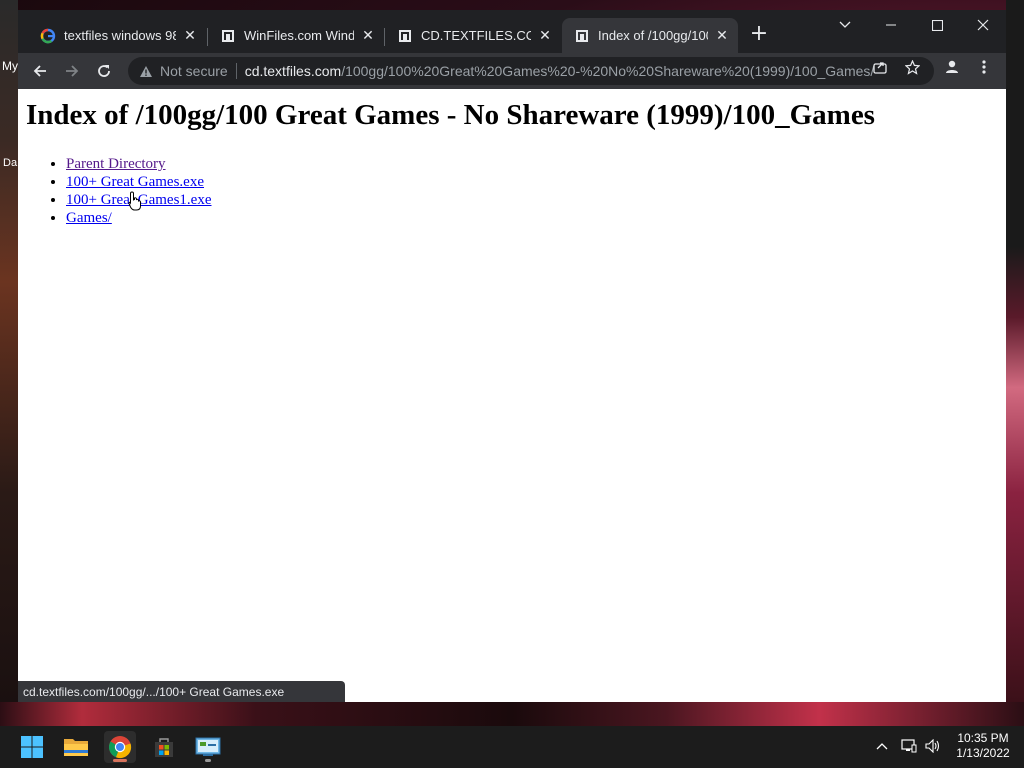  What do you see at coordinates (984, 67) in the screenshot?
I see `kebab-menu-icon` at bounding box center [984, 67].